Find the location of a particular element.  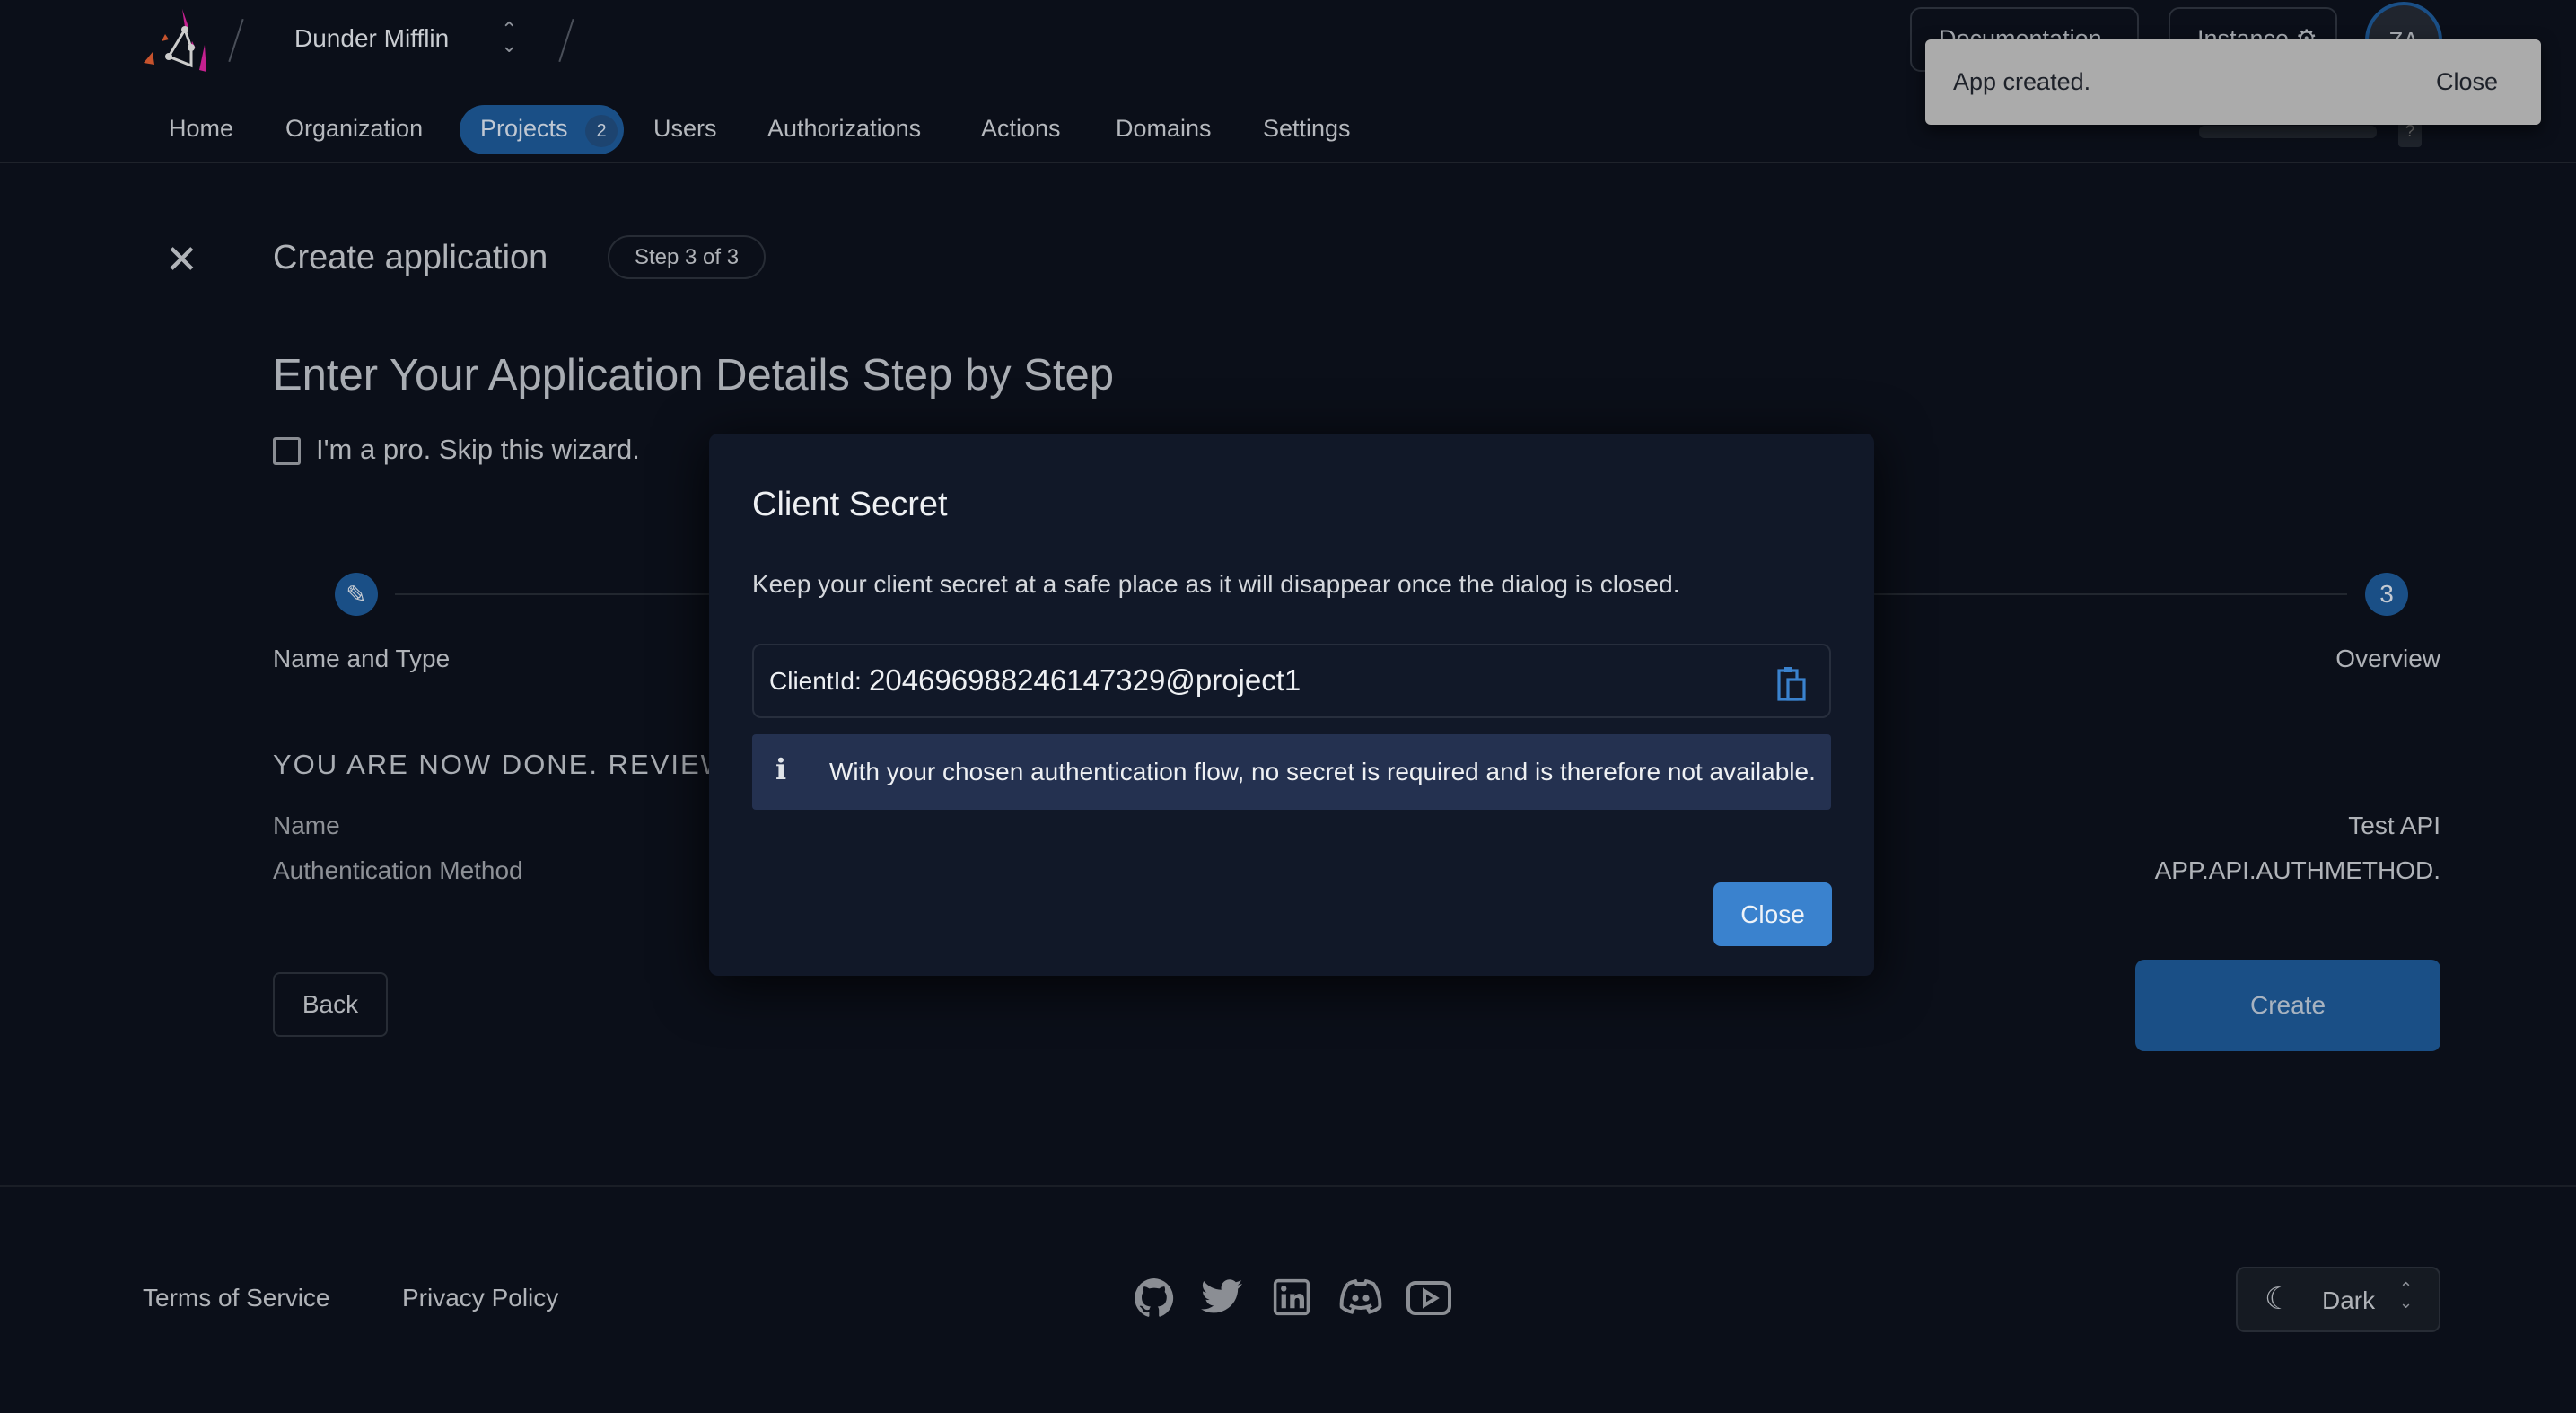

info-icon: ℹ is located at coordinates (781, 769).